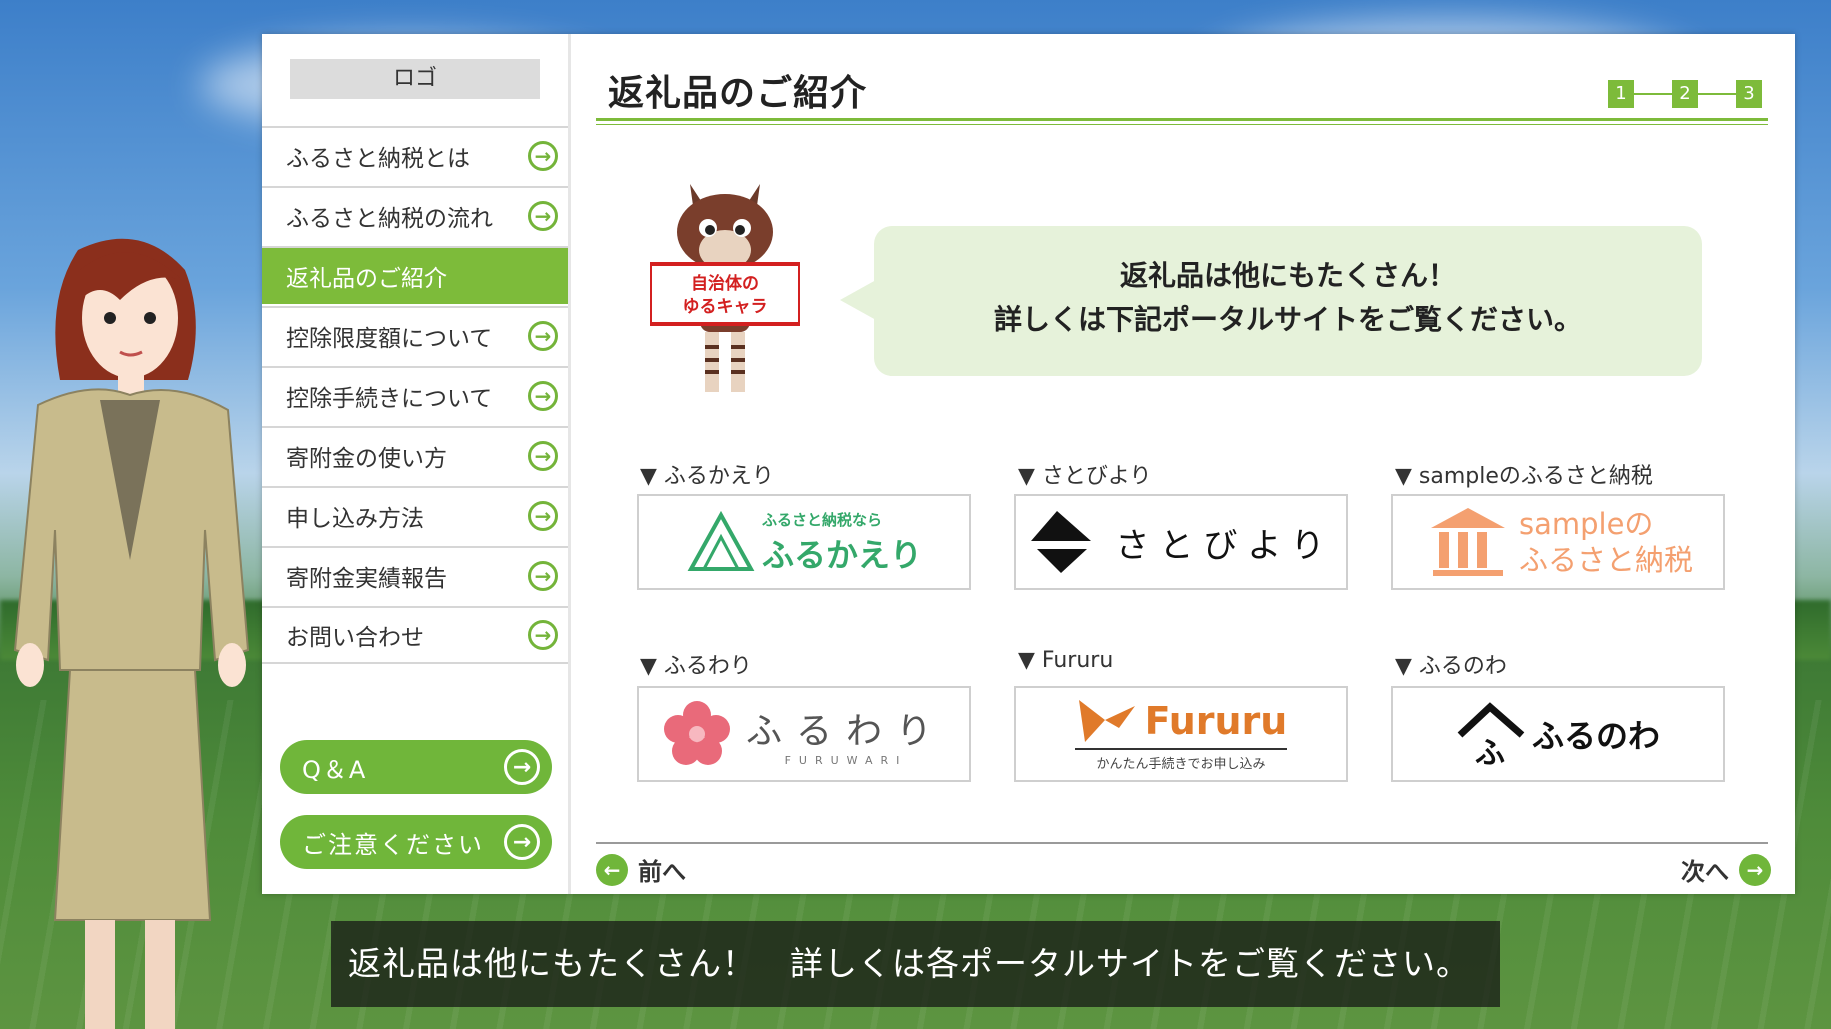 Image resolution: width=1831 pixels, height=1029 pixels. I want to click on sidebar-item-label: 控除手続きについて, so click(389, 399).